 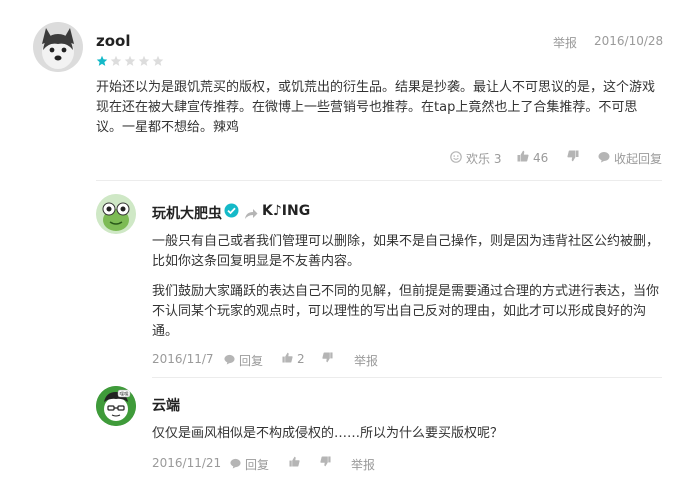 I want to click on reply-to-name: K♪ING, so click(x=286, y=211).